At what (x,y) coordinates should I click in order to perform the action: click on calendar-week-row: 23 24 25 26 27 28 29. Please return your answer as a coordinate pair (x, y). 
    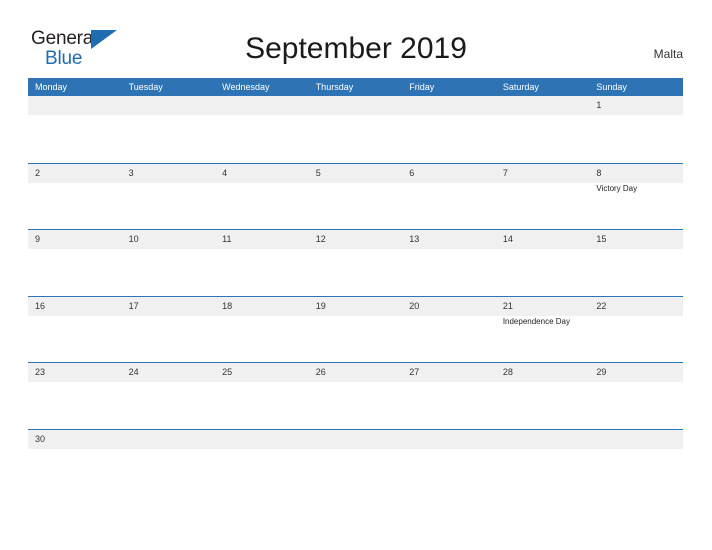
    Looking at the image, I should click on (355, 395).